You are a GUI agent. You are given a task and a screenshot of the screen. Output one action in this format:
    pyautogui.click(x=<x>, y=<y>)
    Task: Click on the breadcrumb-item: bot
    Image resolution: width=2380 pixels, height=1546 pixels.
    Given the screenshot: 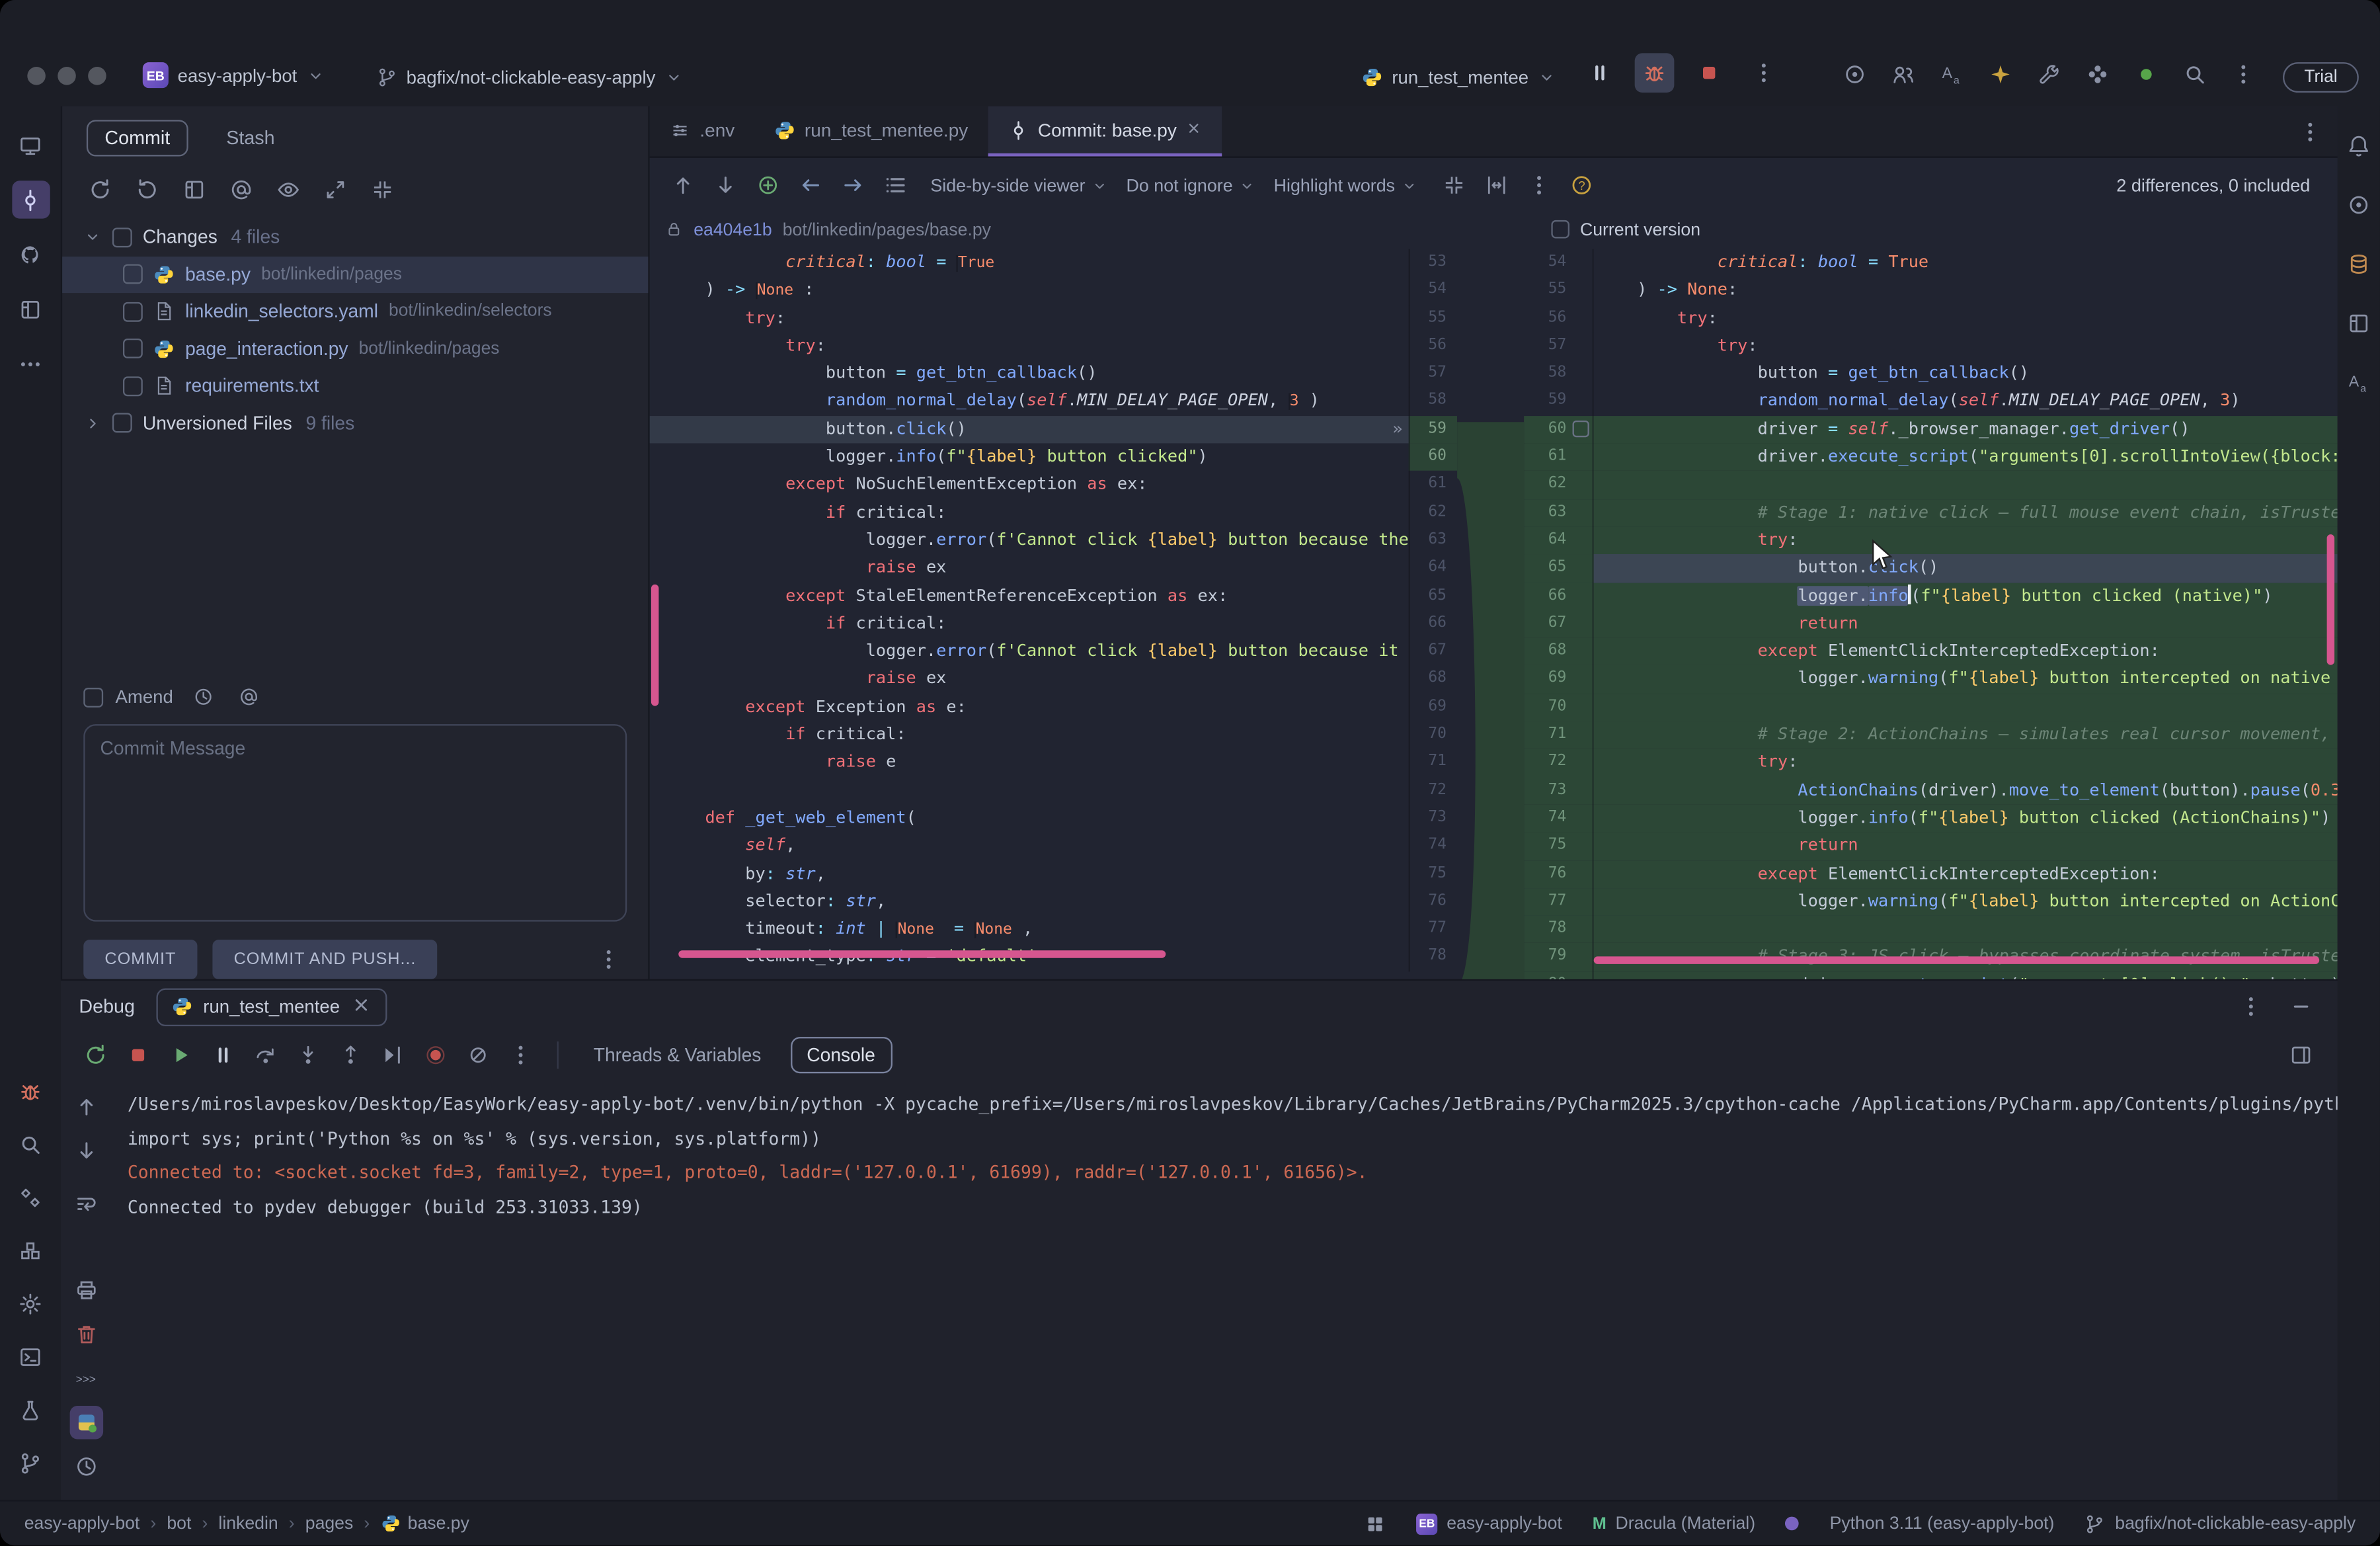 What is the action you would take?
    pyautogui.click(x=179, y=1523)
    